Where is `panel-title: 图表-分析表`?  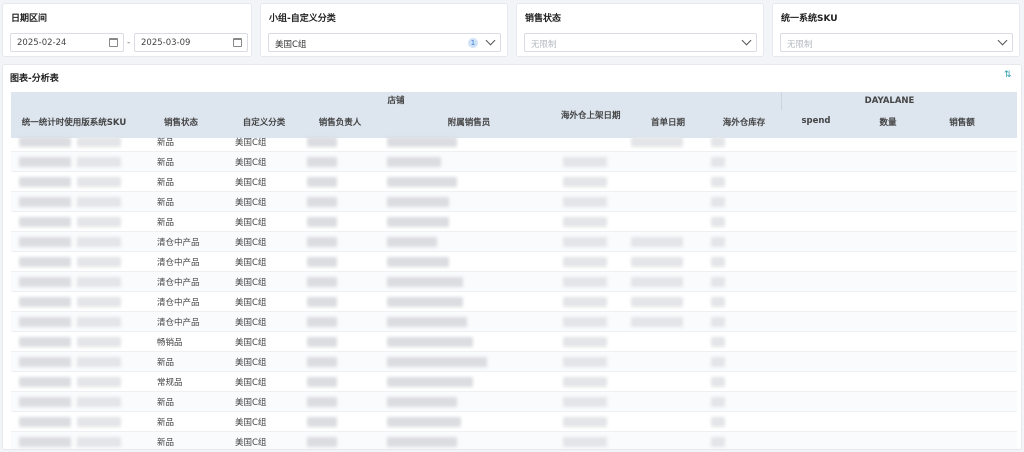 panel-title: 图表-分析表 is located at coordinates (34, 79).